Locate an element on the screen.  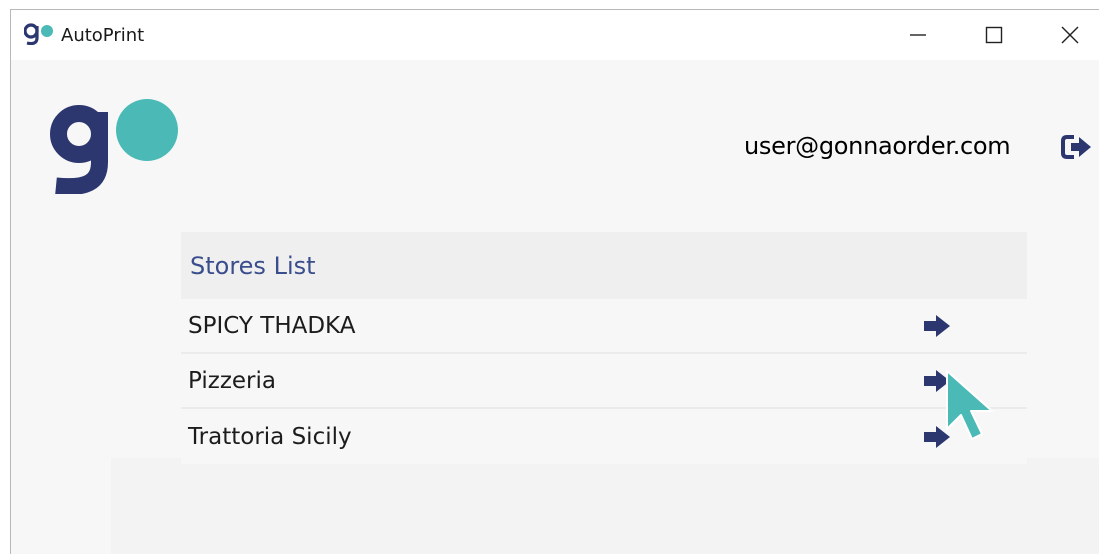
store-name: Trattoria Sicily is located at coordinates (270, 436).